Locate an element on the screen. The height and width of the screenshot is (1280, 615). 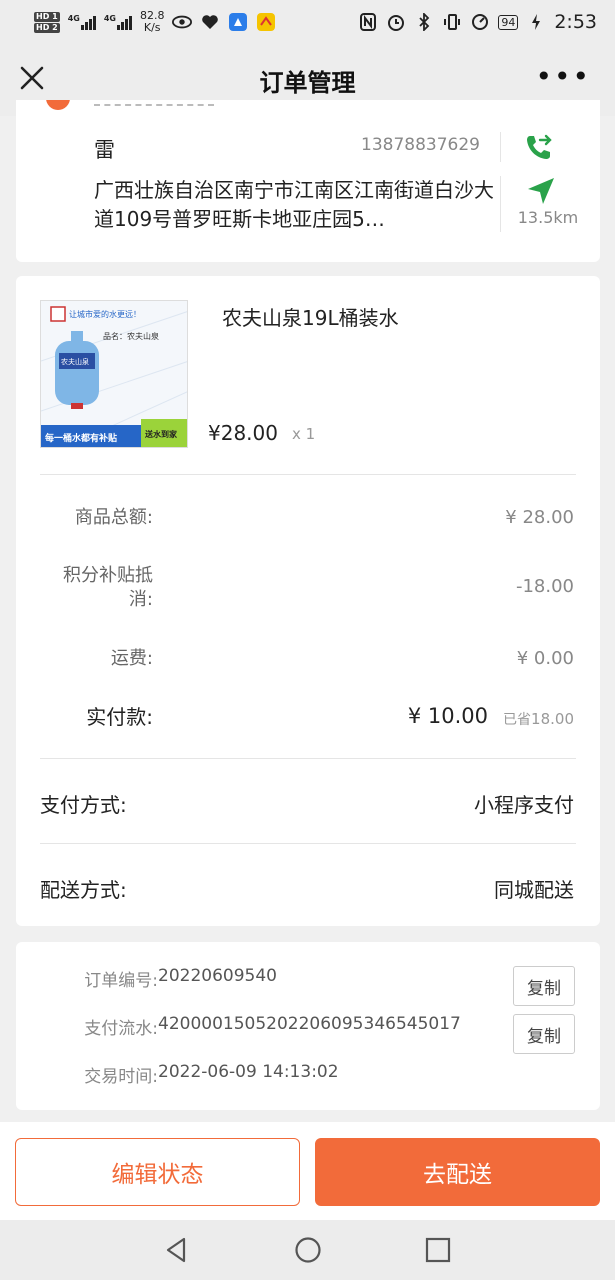
goods-total-label: 商品总额: is located at coordinates (113, 517).